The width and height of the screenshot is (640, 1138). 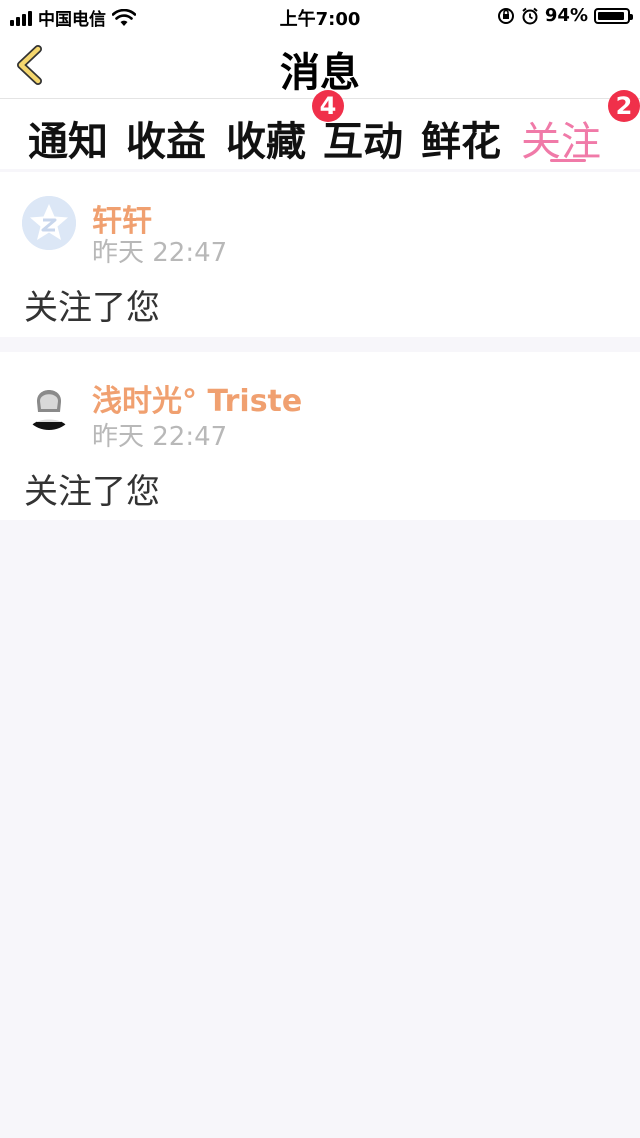 What do you see at coordinates (461, 138) in the screenshot?
I see `tab-flowers: 鲜花` at bounding box center [461, 138].